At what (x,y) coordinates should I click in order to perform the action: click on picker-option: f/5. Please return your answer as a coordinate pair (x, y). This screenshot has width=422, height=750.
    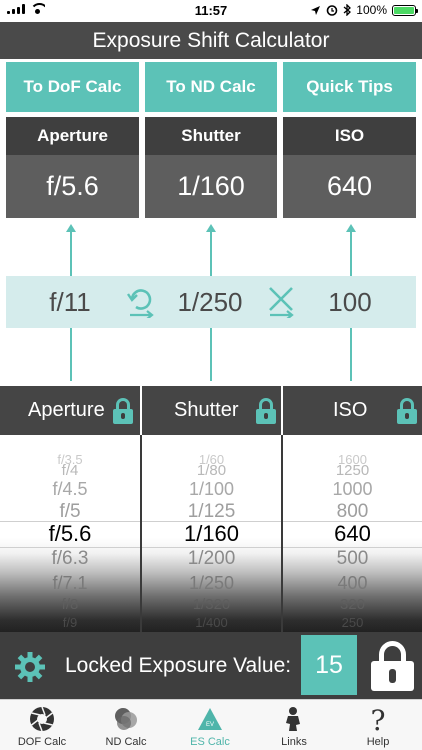
    Looking at the image, I should click on (70, 512).